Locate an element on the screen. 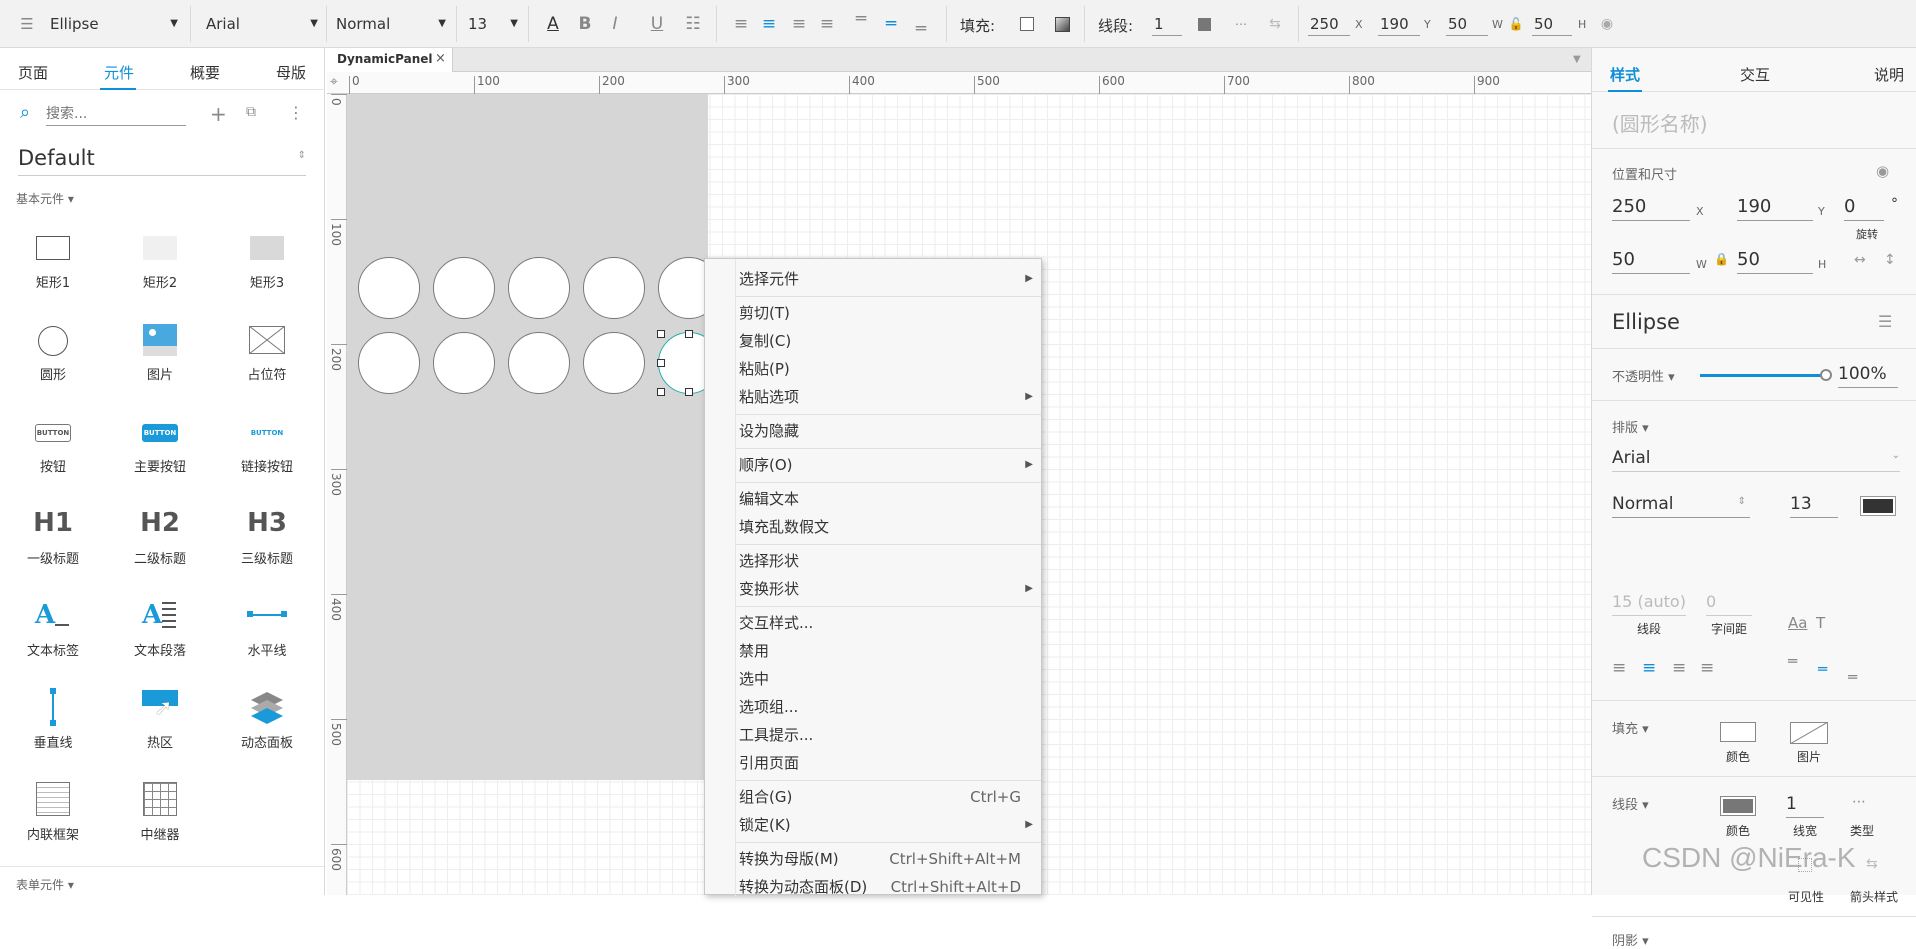  widget-link-button: BUTTON 链接按钮 is located at coordinates (267, 443).